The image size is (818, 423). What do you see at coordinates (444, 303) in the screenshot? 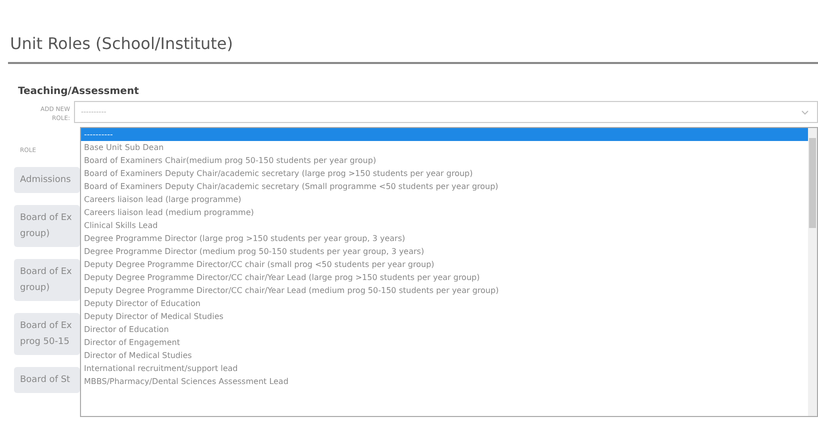
I see `dropdown-option: Deputy Director of Education` at bounding box center [444, 303].